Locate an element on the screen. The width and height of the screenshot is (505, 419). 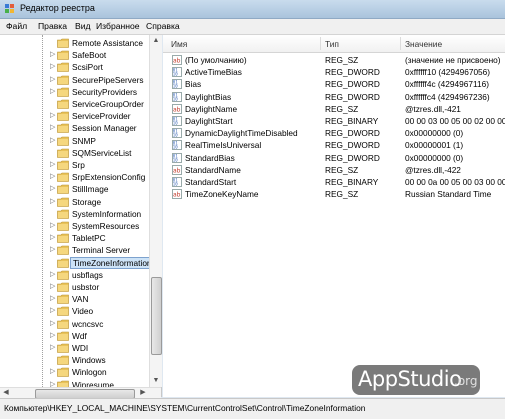
tree-vertical-scroll-thumb is located at coordinates (156, 316).